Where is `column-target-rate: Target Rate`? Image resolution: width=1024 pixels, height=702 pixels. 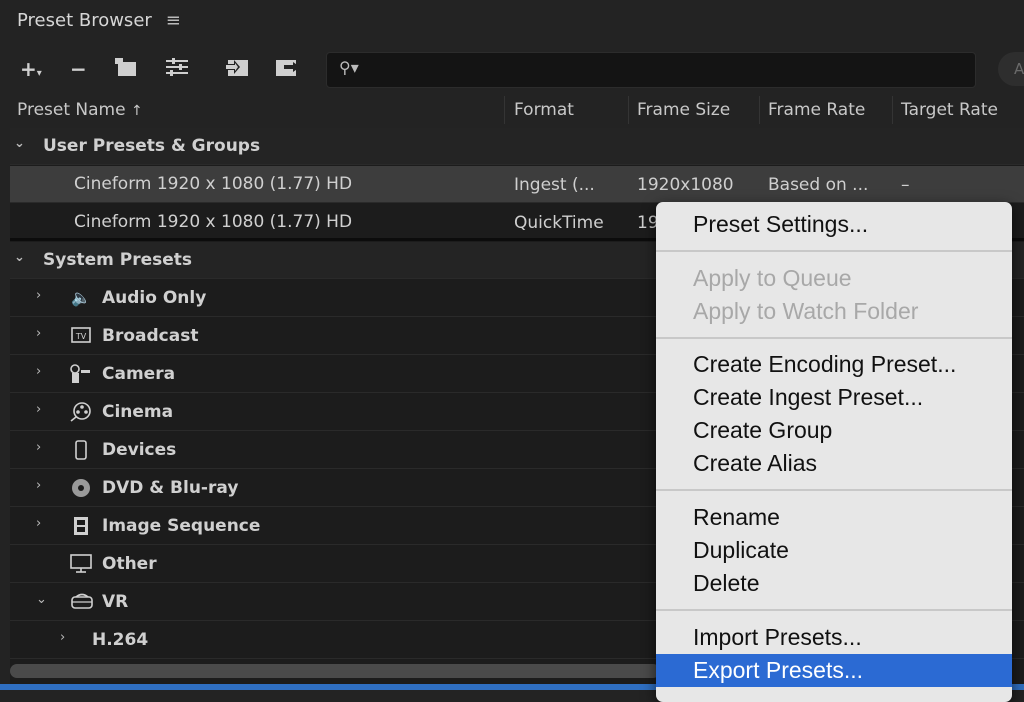
column-target-rate: Target Rate is located at coordinates (949, 110).